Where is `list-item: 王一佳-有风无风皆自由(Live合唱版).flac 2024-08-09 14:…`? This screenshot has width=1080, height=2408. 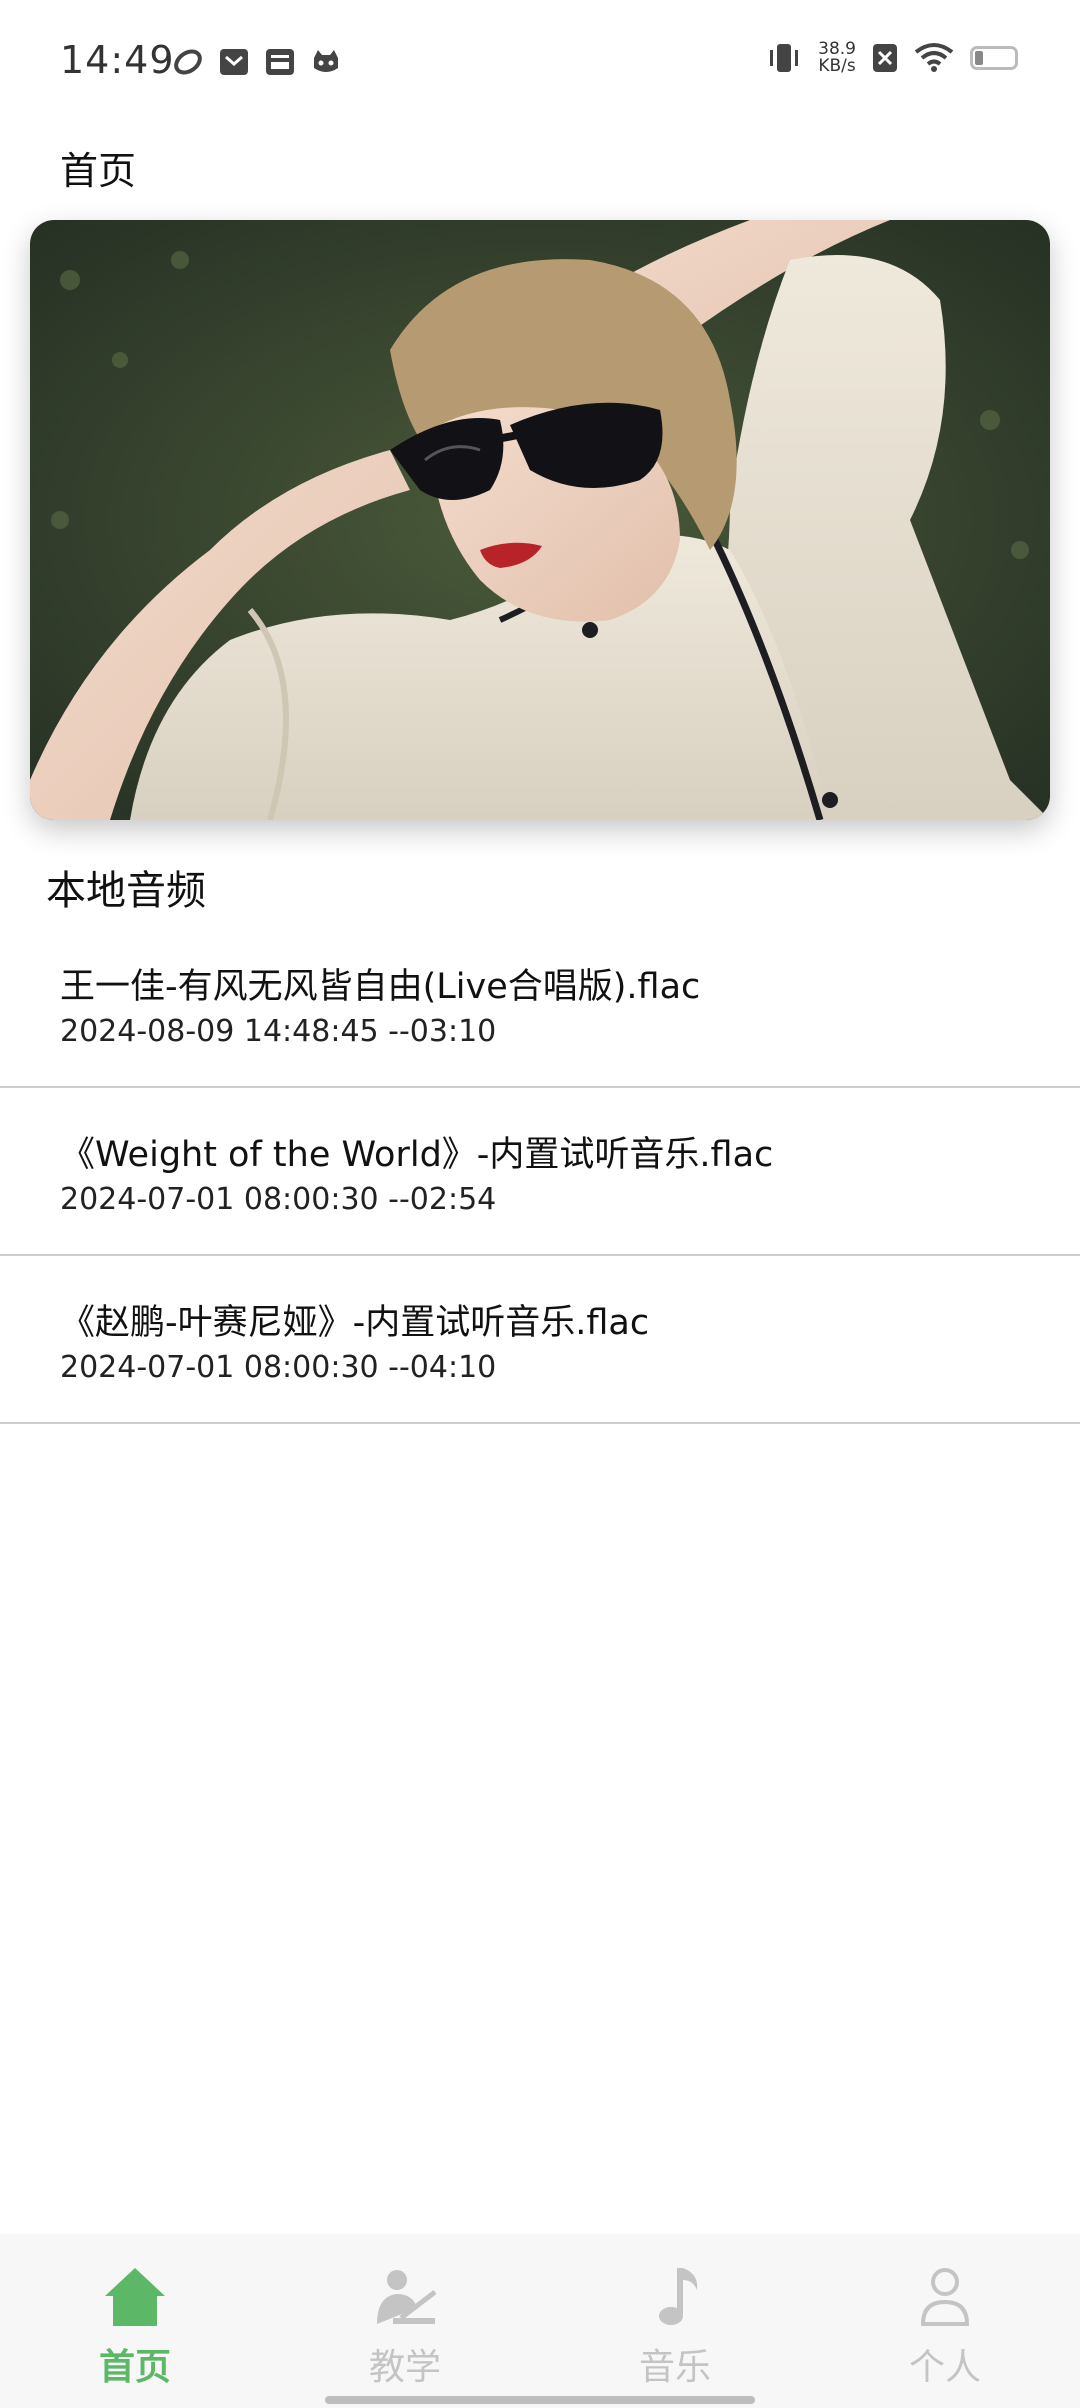
list-item: 王一佳-有风无风皆自由(Live合唱版).flac 2024-08-09 14:… is located at coordinates (540, 1004).